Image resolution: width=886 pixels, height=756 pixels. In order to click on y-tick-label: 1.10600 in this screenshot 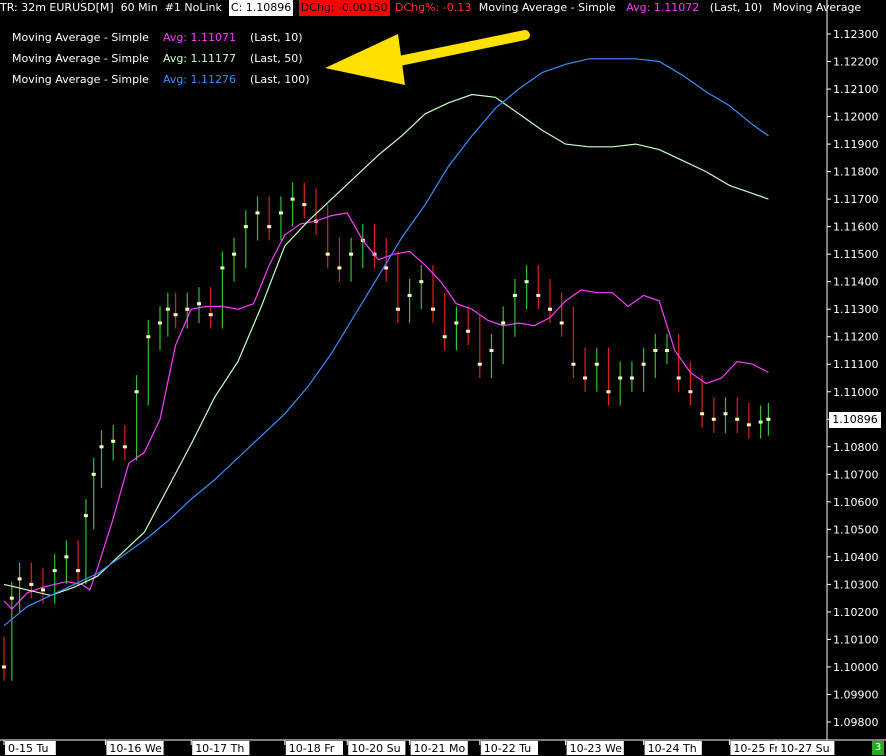, I will do `click(856, 502)`.